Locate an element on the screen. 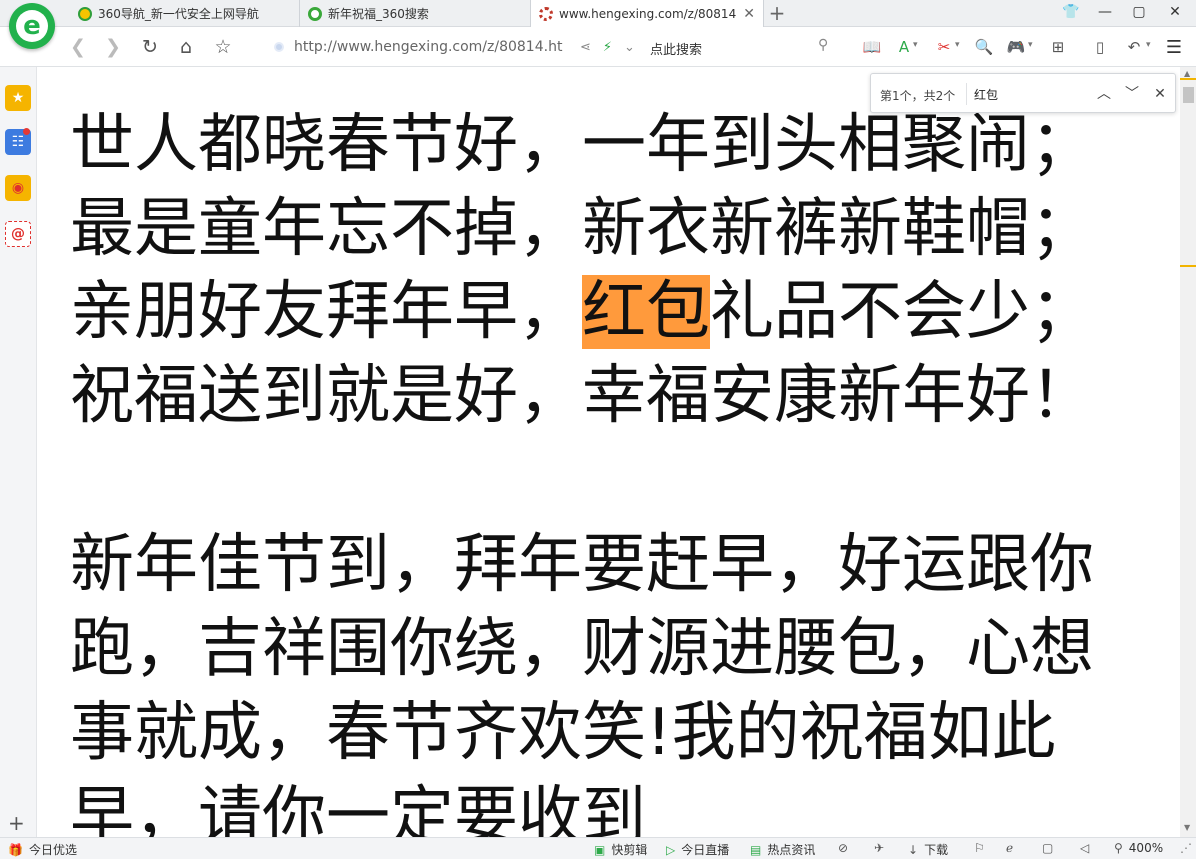  speedup-icon: ⊘ is located at coordinates (843, 848).